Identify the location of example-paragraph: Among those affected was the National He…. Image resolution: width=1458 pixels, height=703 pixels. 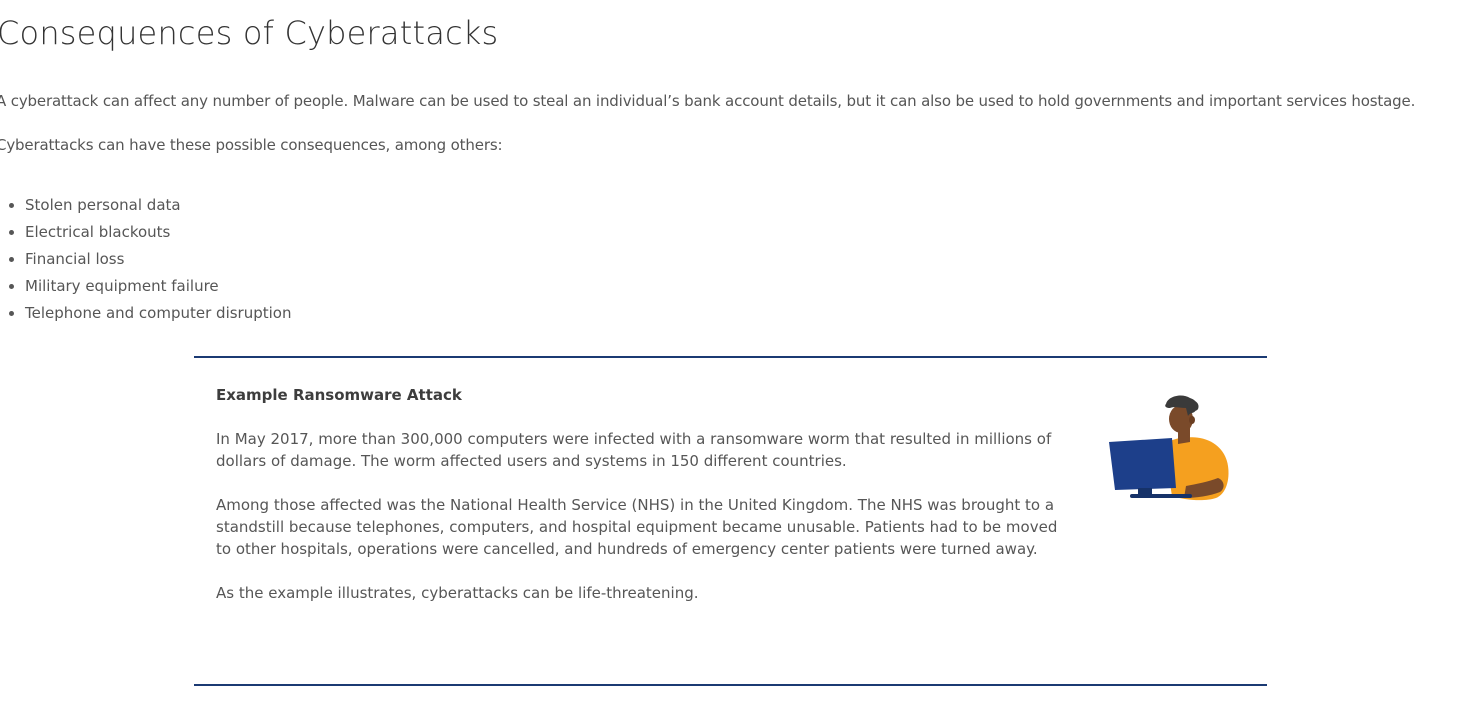
(637, 527).